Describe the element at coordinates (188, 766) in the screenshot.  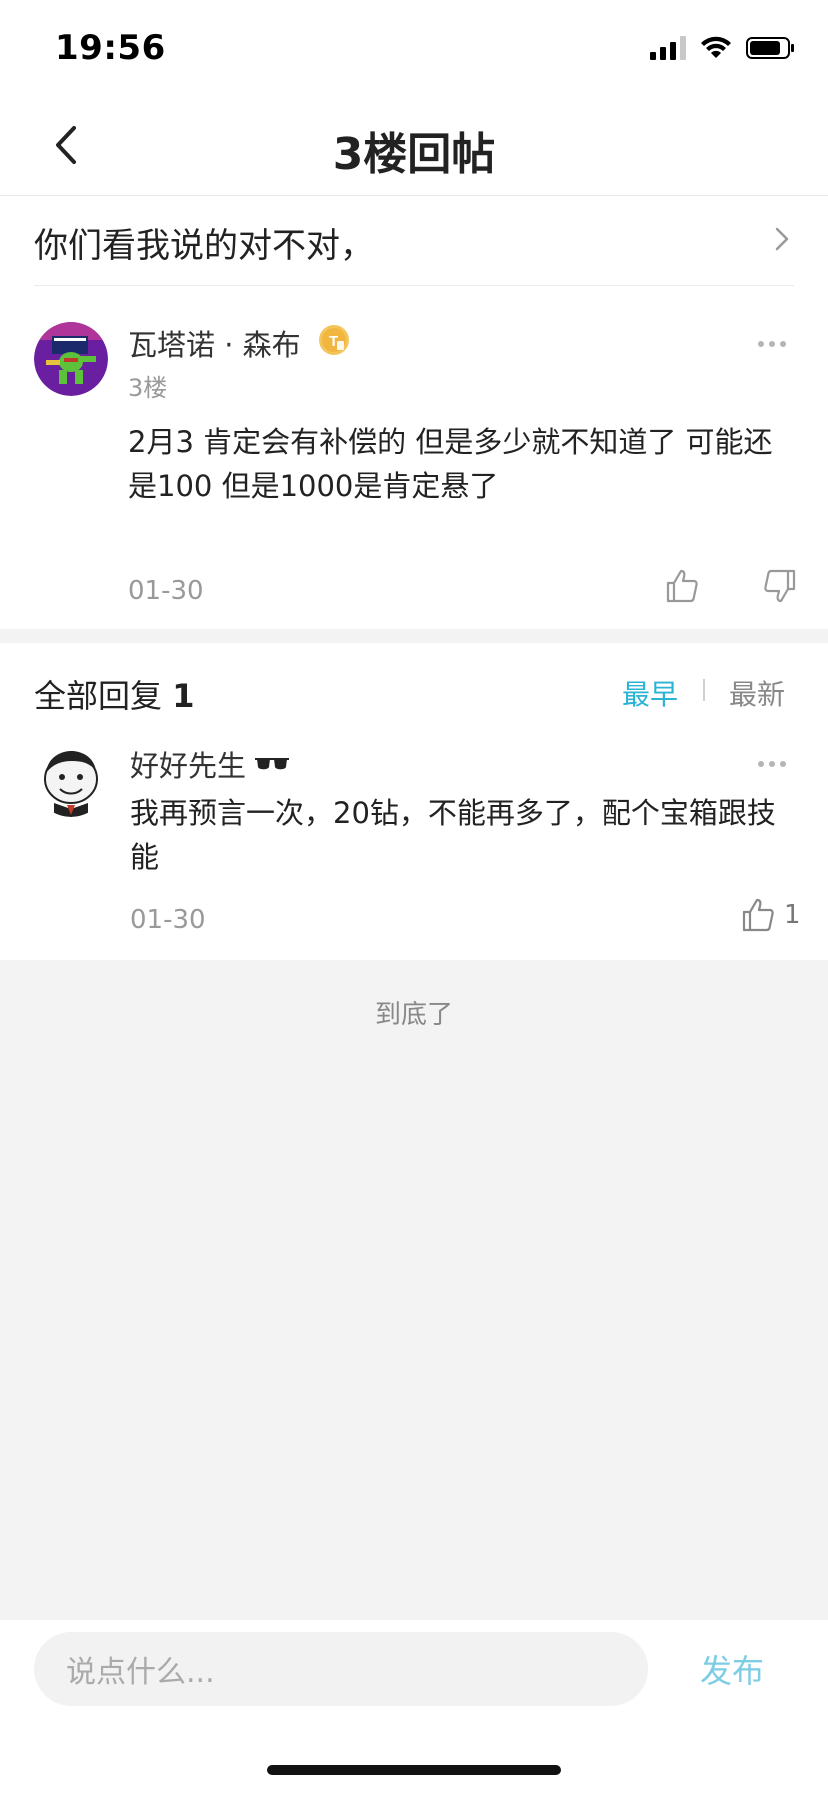
I see `reply-author-name: 好好先生` at that location.